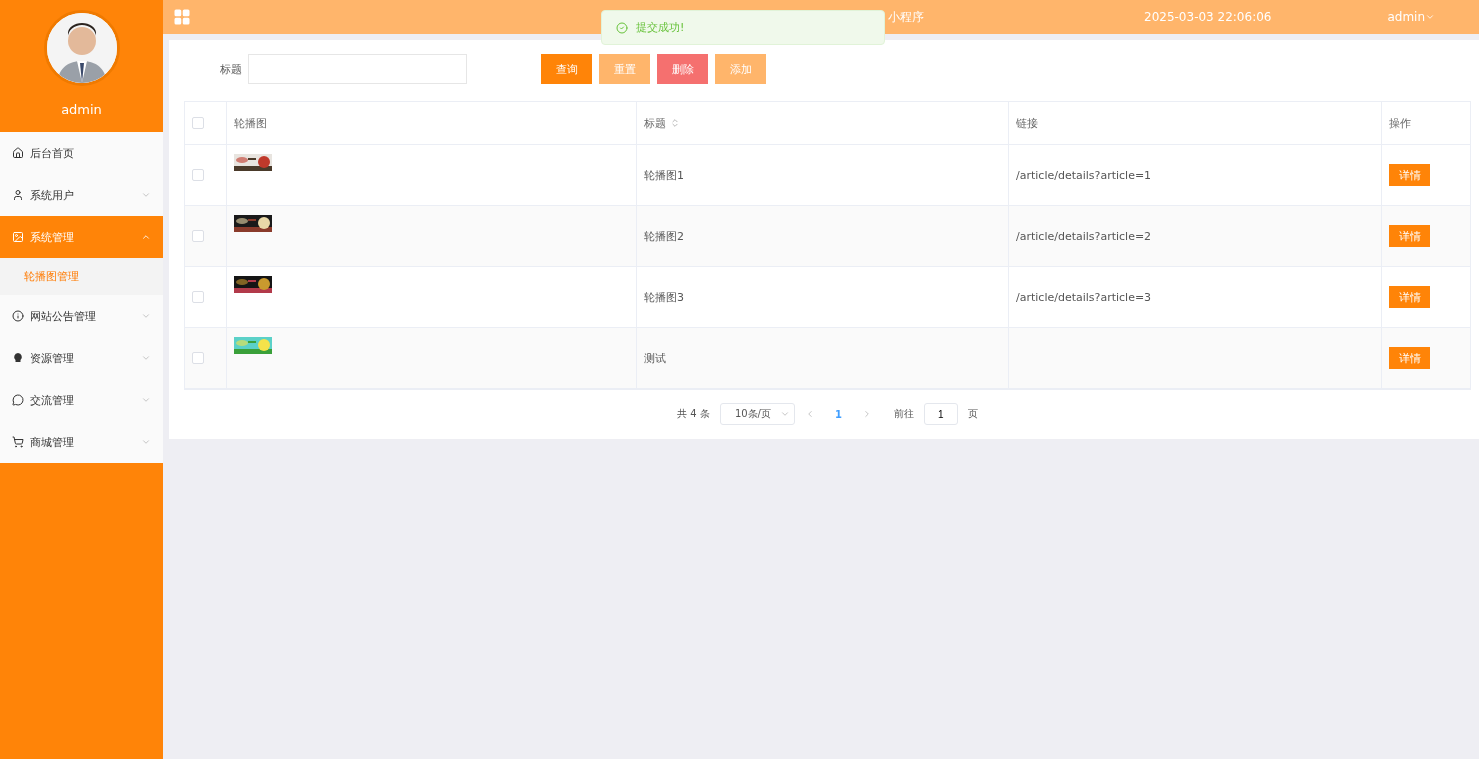 Image resolution: width=1479 pixels, height=759 pixels. I want to click on site-title: 小程序, so click(906, 17).